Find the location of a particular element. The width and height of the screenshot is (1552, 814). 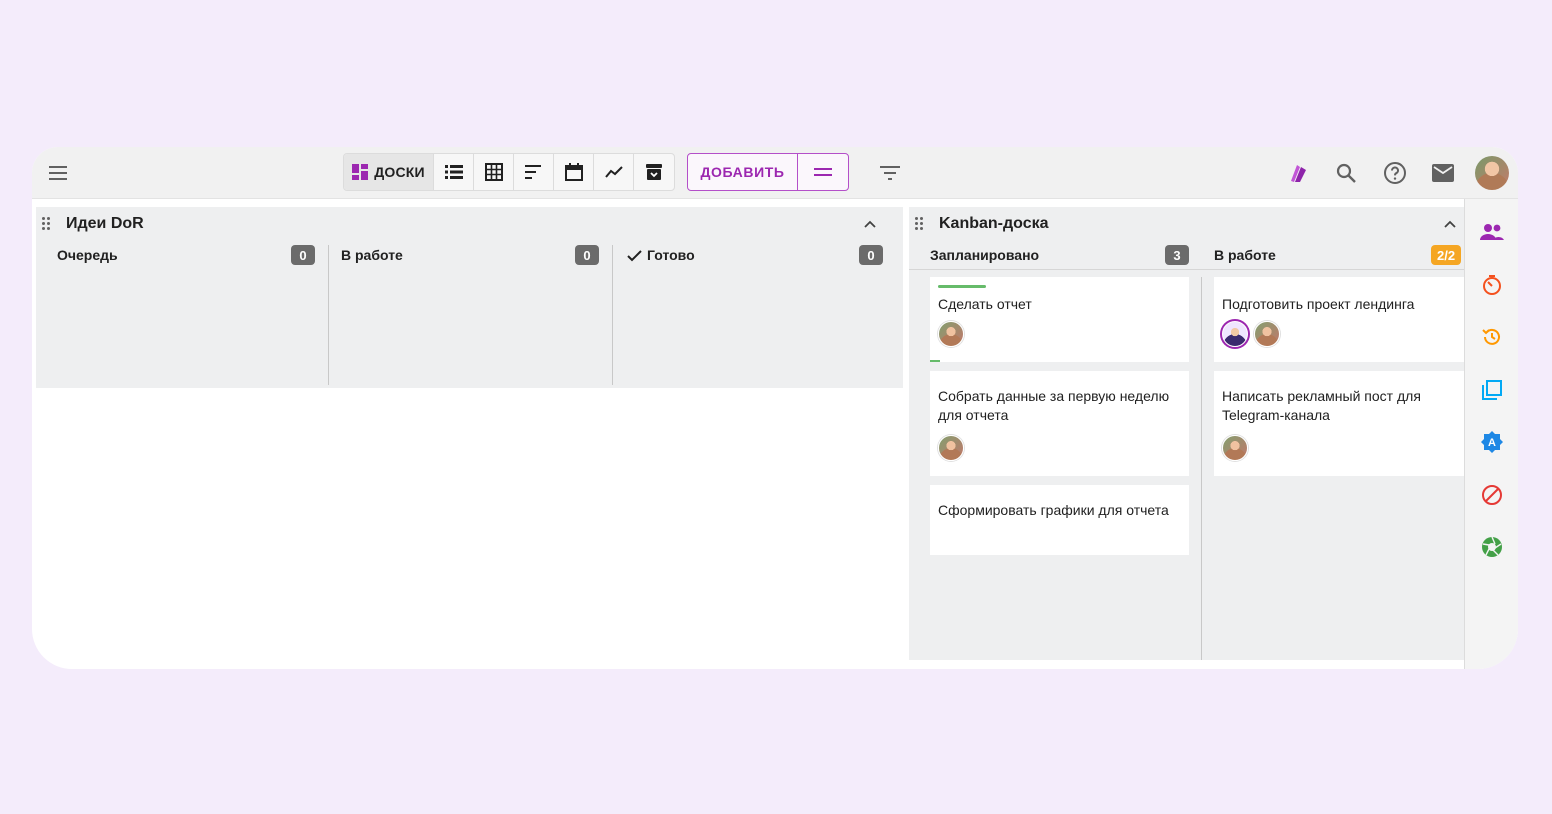

view-gantt-button is located at coordinates (534, 172).